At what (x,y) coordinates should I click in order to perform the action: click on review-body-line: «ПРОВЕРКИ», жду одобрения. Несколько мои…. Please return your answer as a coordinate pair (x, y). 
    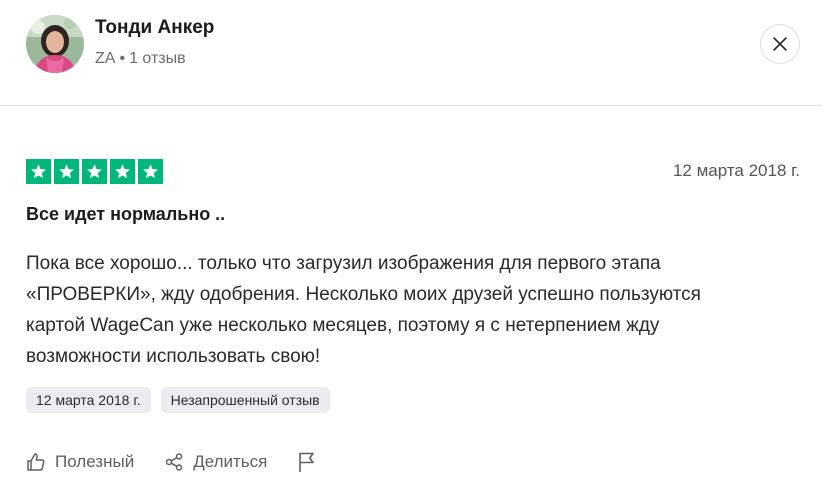
    Looking at the image, I should click on (363, 294).